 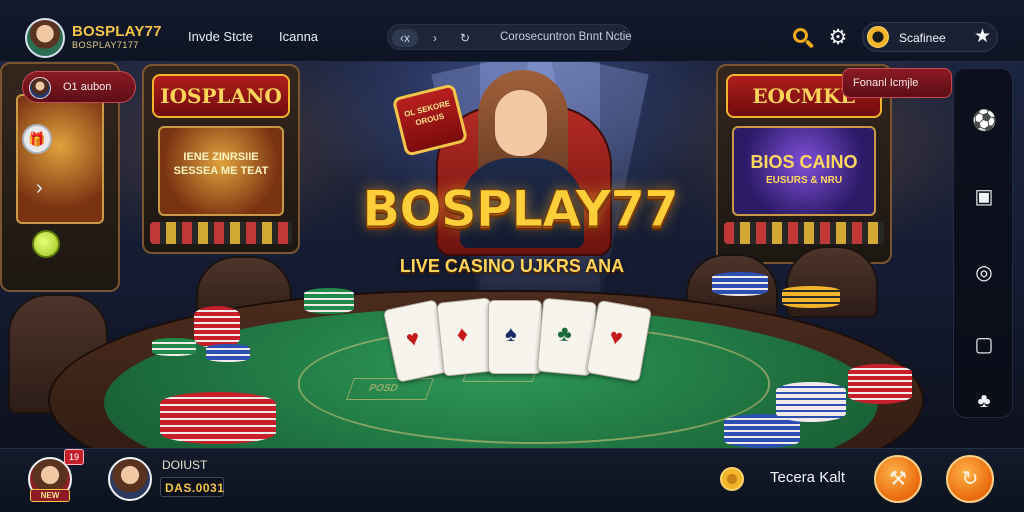 I want to click on hero-subtitle: LIVE CASINO UJKRS ANA, so click(x=512, y=266).